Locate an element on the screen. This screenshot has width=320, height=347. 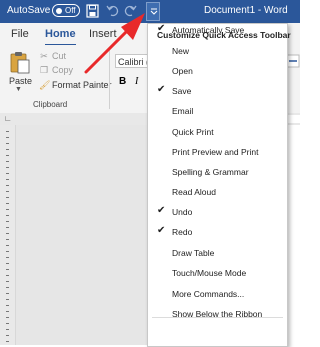
menu-item-label: Draw Table is located at coordinates (193, 253).